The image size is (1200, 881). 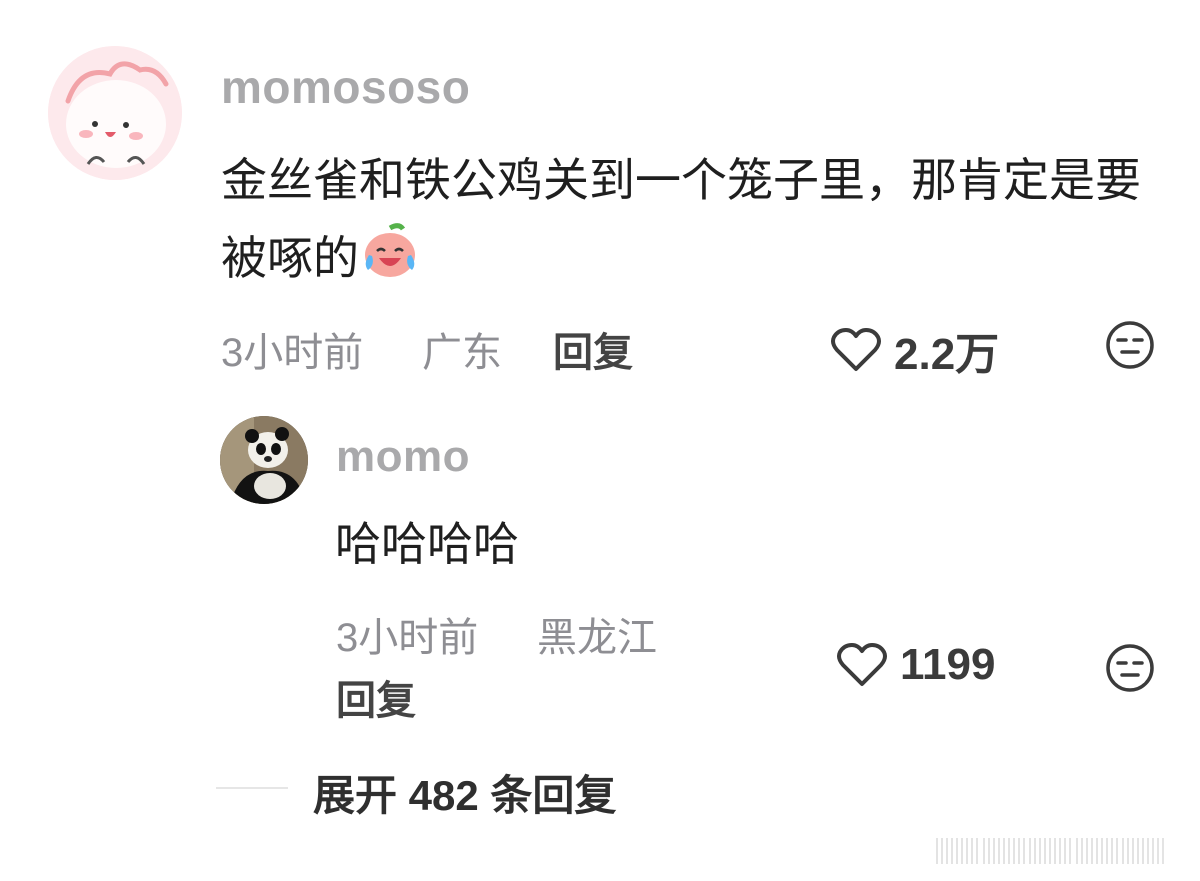 I want to click on comment-text: 金丝雀和铁公鸡关到一个笼子里，那肯定是要被啄的, so click(x=681, y=219).